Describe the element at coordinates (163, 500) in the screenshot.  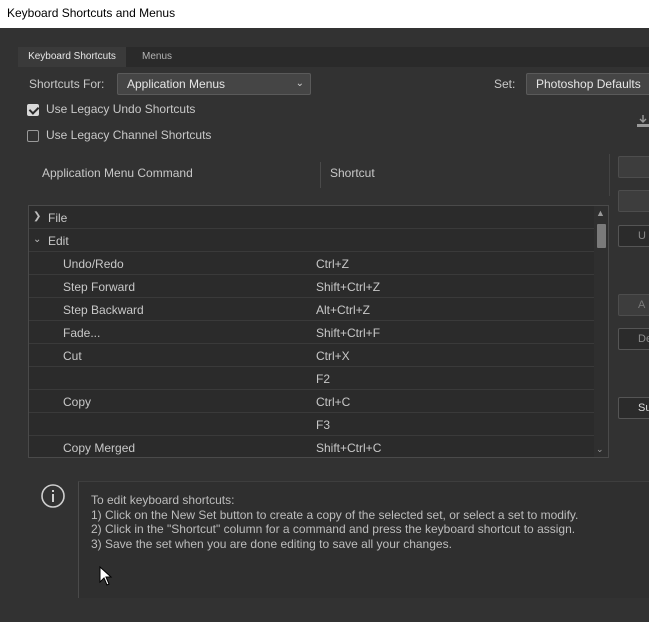
I see `instructions-heading: To edit keyboard shortcuts:` at that location.